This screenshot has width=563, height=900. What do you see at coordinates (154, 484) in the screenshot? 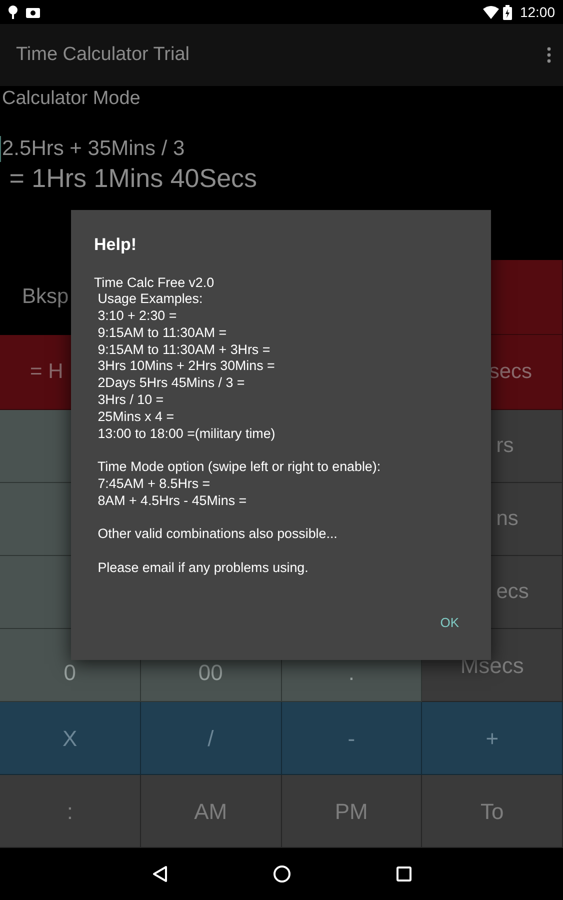
I see `help-text-line: 7:45AM + 8.5Hrs =` at bounding box center [154, 484].